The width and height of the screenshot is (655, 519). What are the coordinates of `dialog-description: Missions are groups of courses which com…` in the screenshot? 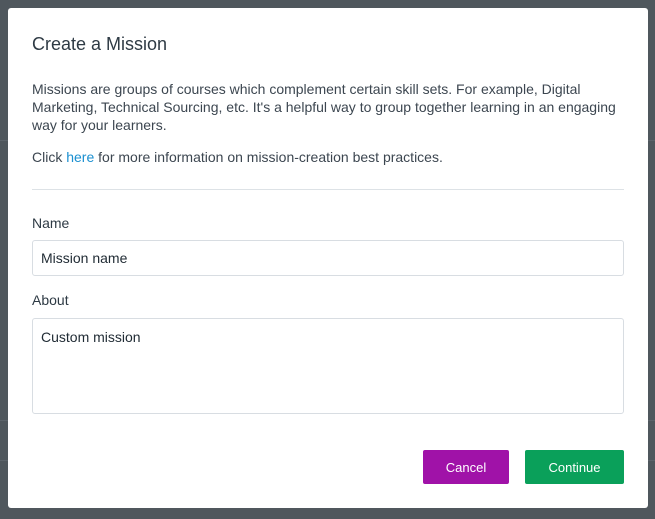 It's located at (324, 107).